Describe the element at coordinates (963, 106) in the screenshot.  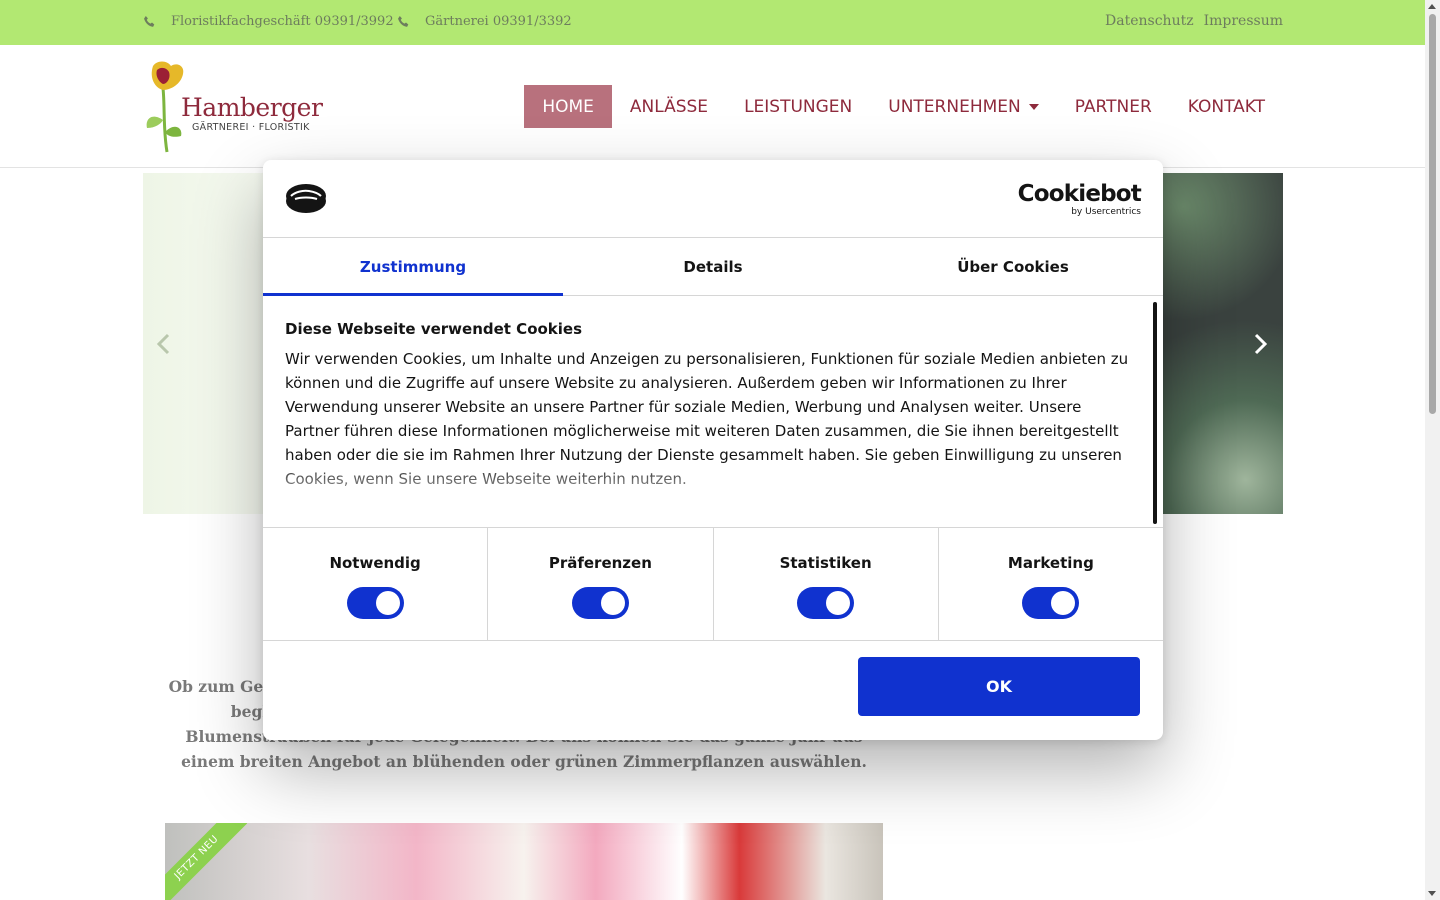
I see `nav-item-unternehmen: UNTERNEHMEN` at that location.